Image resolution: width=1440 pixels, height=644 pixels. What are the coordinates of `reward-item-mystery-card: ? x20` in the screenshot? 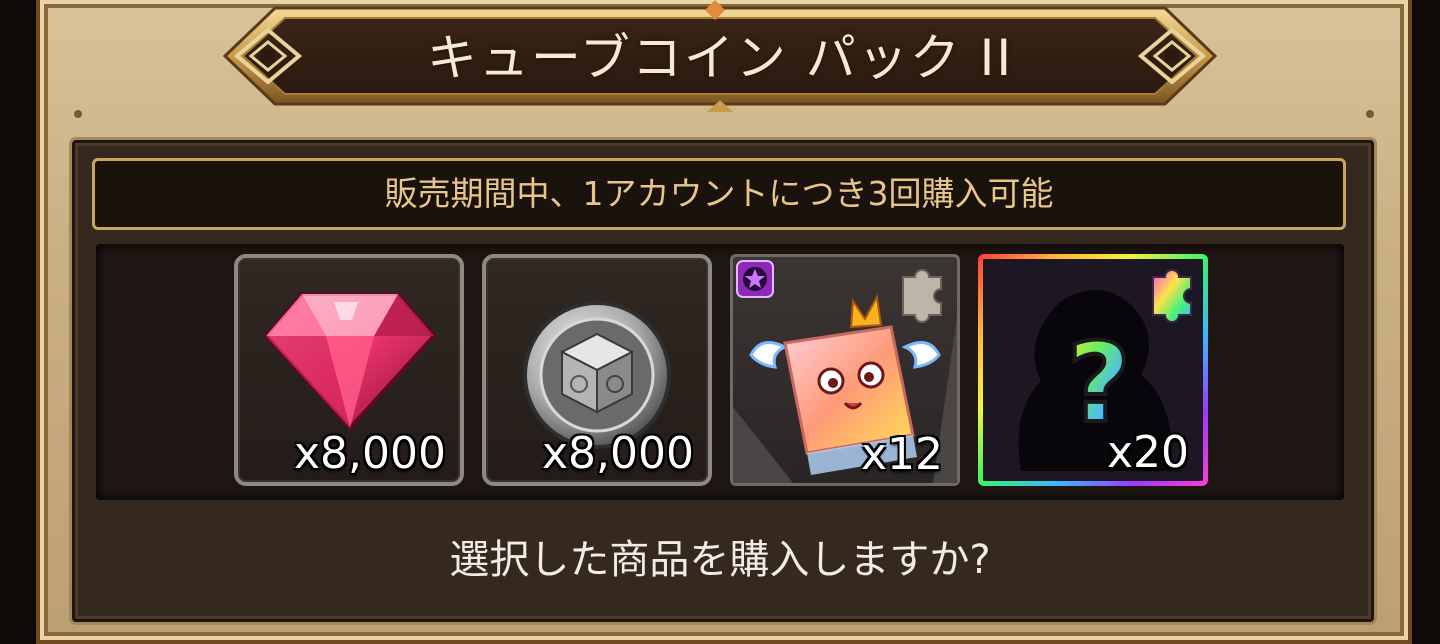 It's located at (1093, 370).